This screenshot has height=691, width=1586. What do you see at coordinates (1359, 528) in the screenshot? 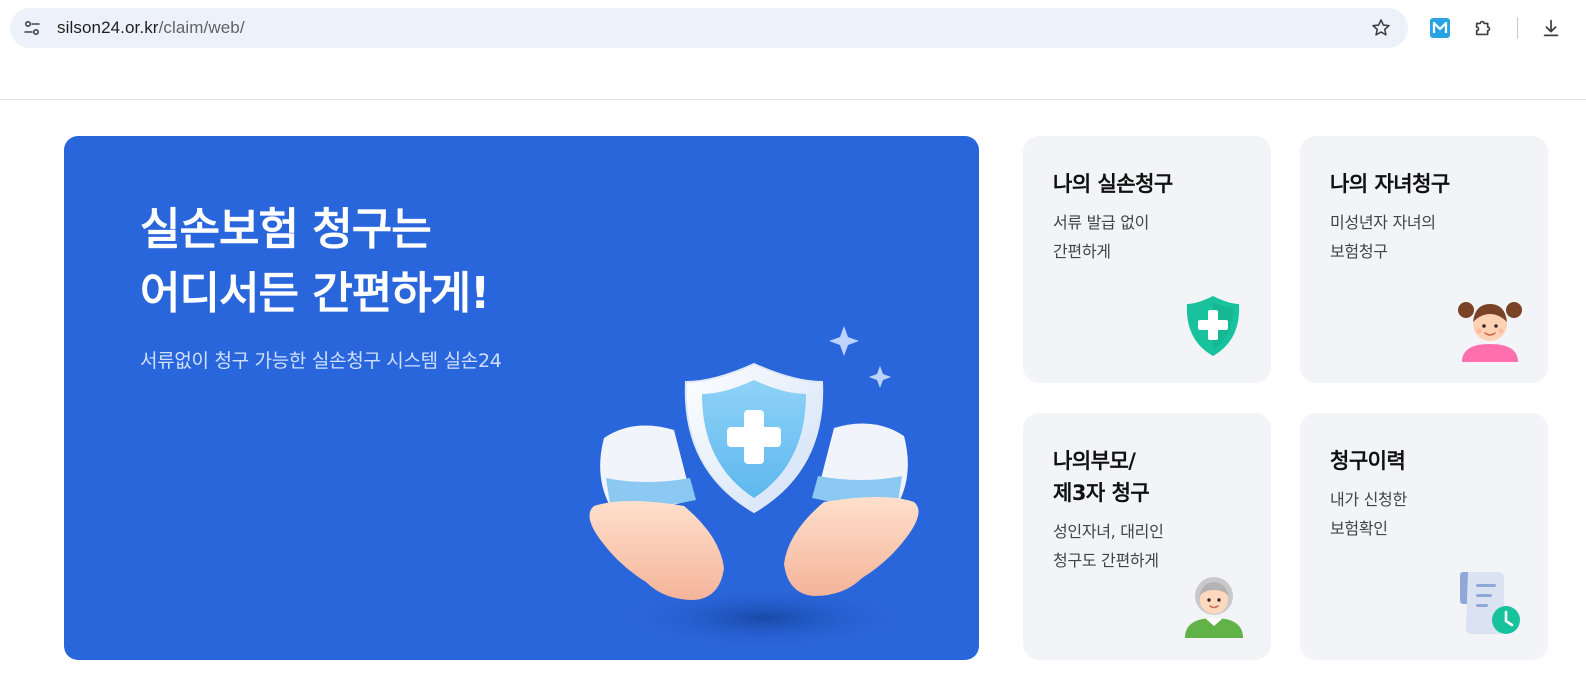
I see `card-desc-line2: 보험확인` at bounding box center [1359, 528].